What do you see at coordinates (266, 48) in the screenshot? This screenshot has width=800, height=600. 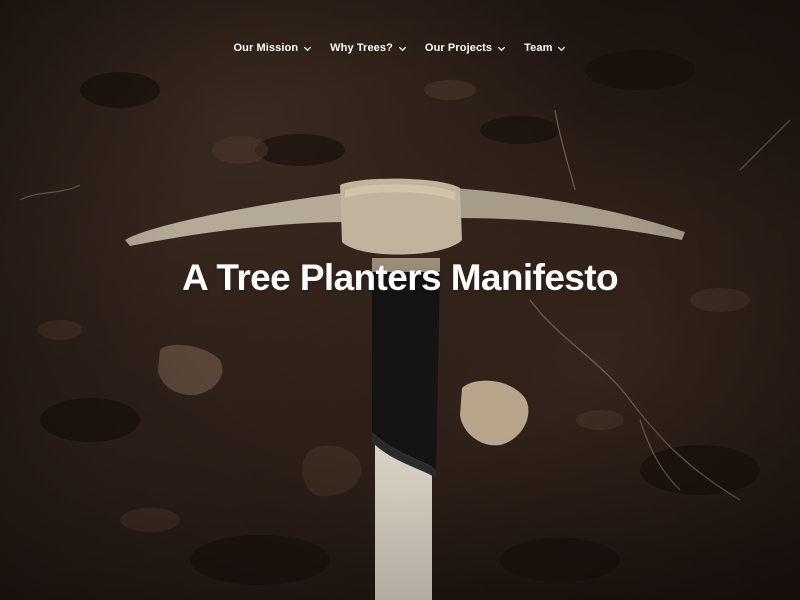 I see `nav-item-label: Our Mission` at bounding box center [266, 48].